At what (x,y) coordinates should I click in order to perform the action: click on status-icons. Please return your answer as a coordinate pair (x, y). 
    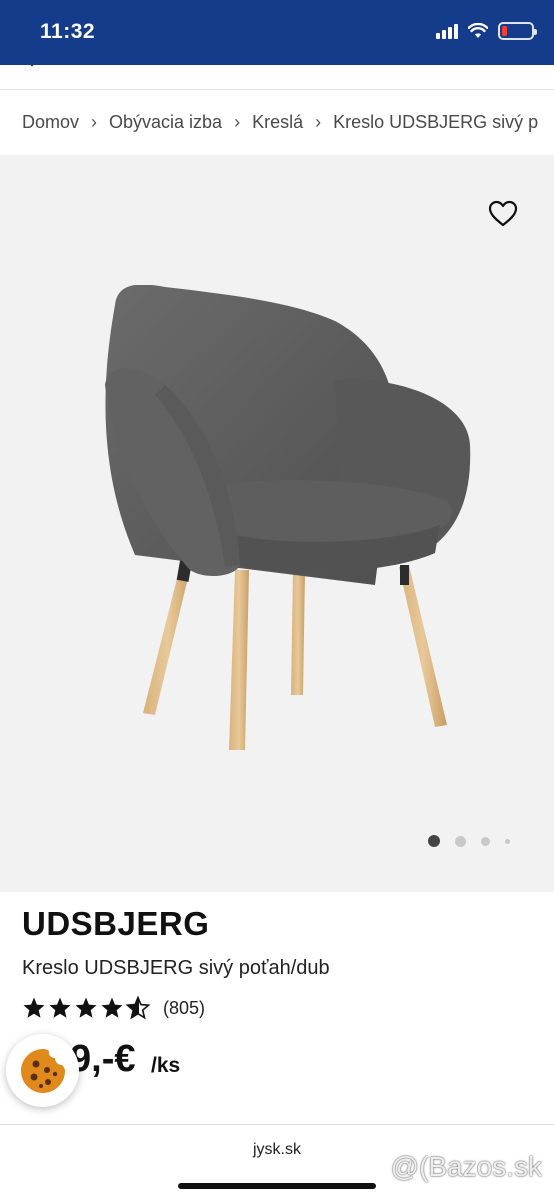
    Looking at the image, I should click on (486, 31).